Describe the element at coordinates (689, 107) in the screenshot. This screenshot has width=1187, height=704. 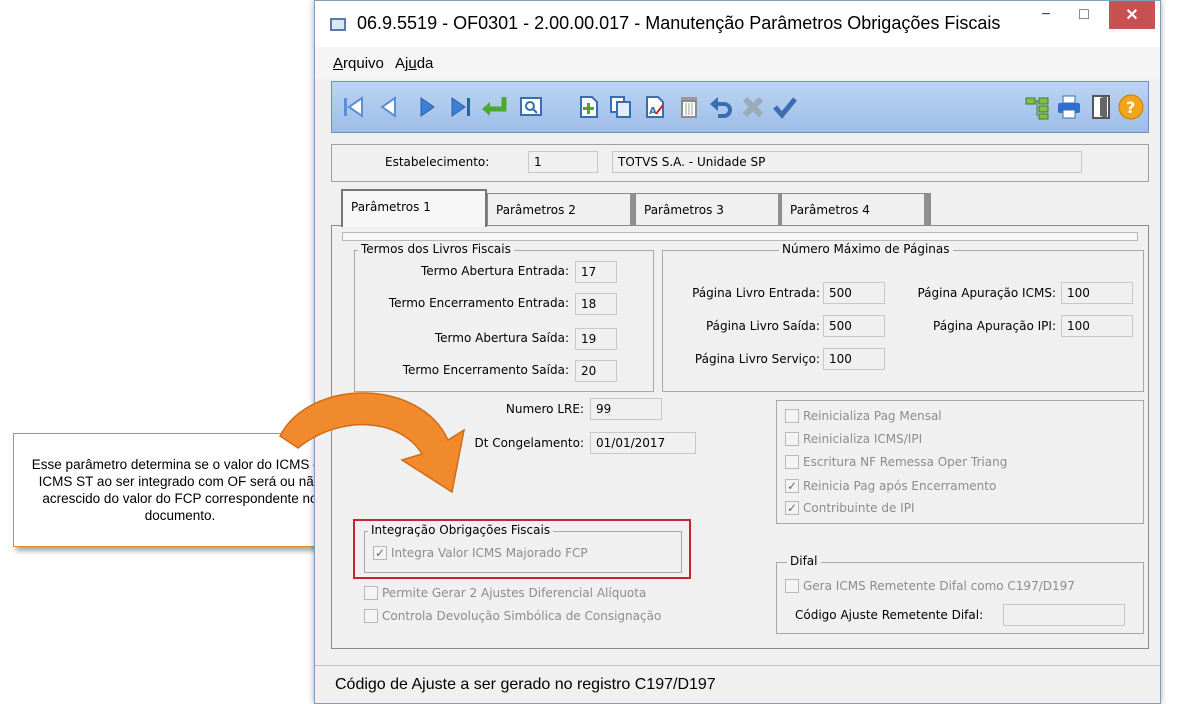
I see `delete-icon` at that location.